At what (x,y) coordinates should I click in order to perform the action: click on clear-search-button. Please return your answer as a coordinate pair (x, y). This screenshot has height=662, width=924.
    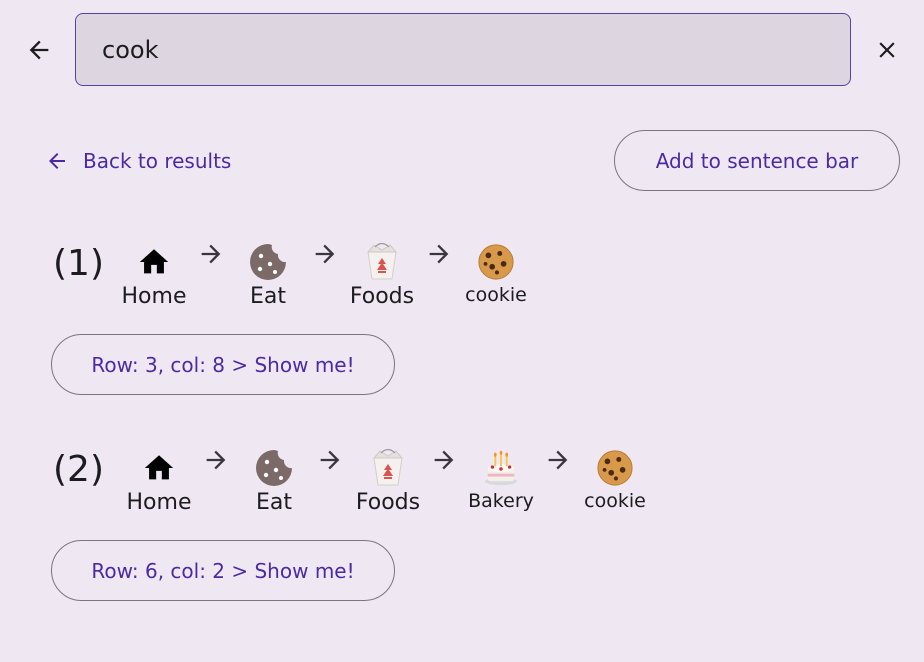
    Looking at the image, I should click on (887, 50).